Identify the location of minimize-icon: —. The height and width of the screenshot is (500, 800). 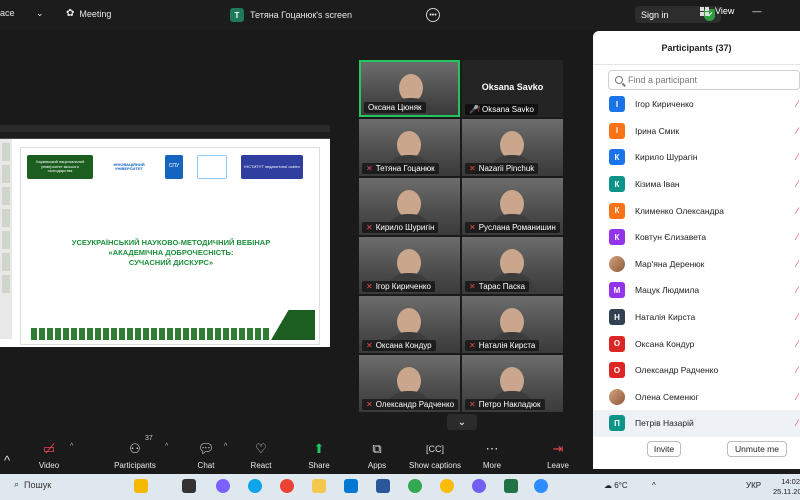
(756, 11).